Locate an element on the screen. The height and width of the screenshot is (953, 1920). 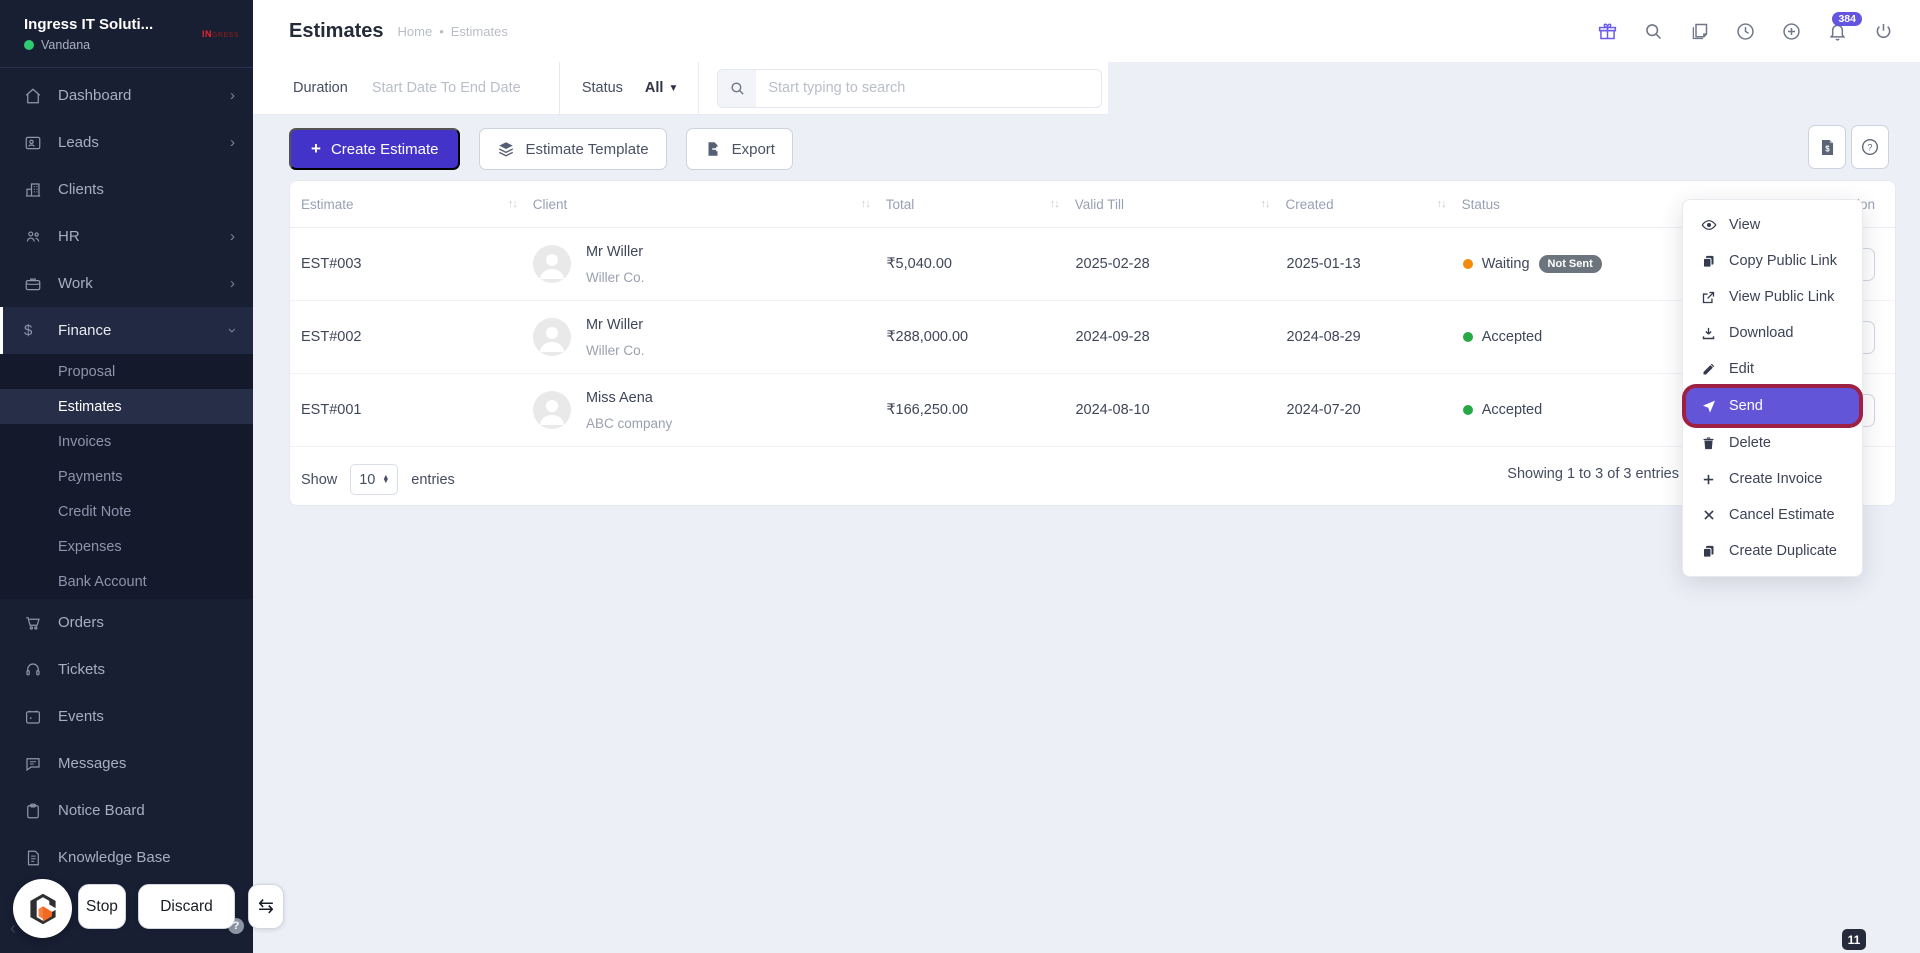
show-label: Show is located at coordinates (319, 479).